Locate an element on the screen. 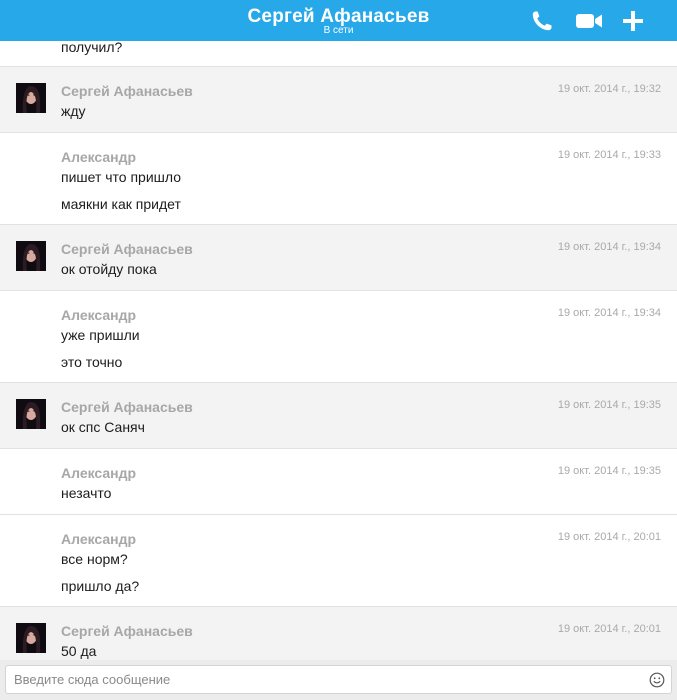  message-text: уже пришли is located at coordinates (100, 335).